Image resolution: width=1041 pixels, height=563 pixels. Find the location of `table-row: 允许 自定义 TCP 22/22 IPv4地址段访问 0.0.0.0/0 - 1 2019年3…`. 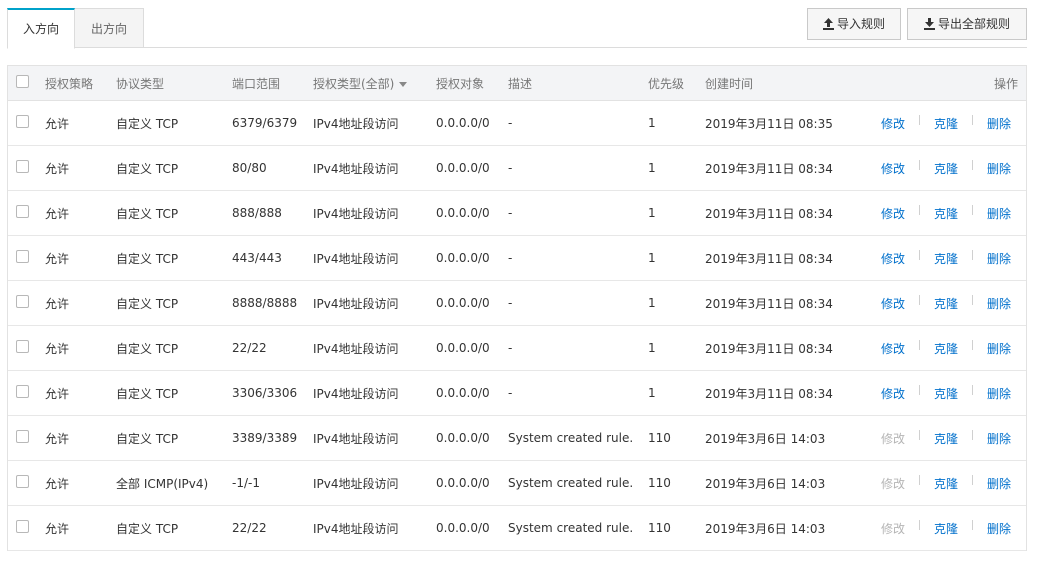

table-row: 允许 自定义 TCP 22/22 IPv4地址段访问 0.0.0.0/0 - 1 2019年3… is located at coordinates (517, 348).